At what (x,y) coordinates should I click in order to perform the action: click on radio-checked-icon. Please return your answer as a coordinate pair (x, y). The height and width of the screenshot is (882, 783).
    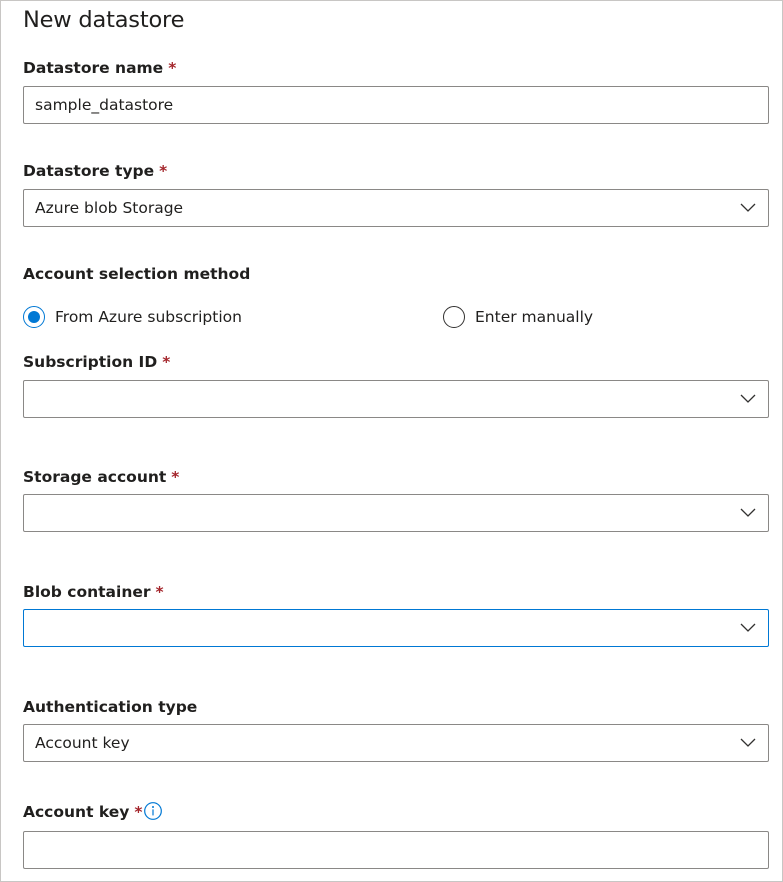
    Looking at the image, I should click on (34, 317).